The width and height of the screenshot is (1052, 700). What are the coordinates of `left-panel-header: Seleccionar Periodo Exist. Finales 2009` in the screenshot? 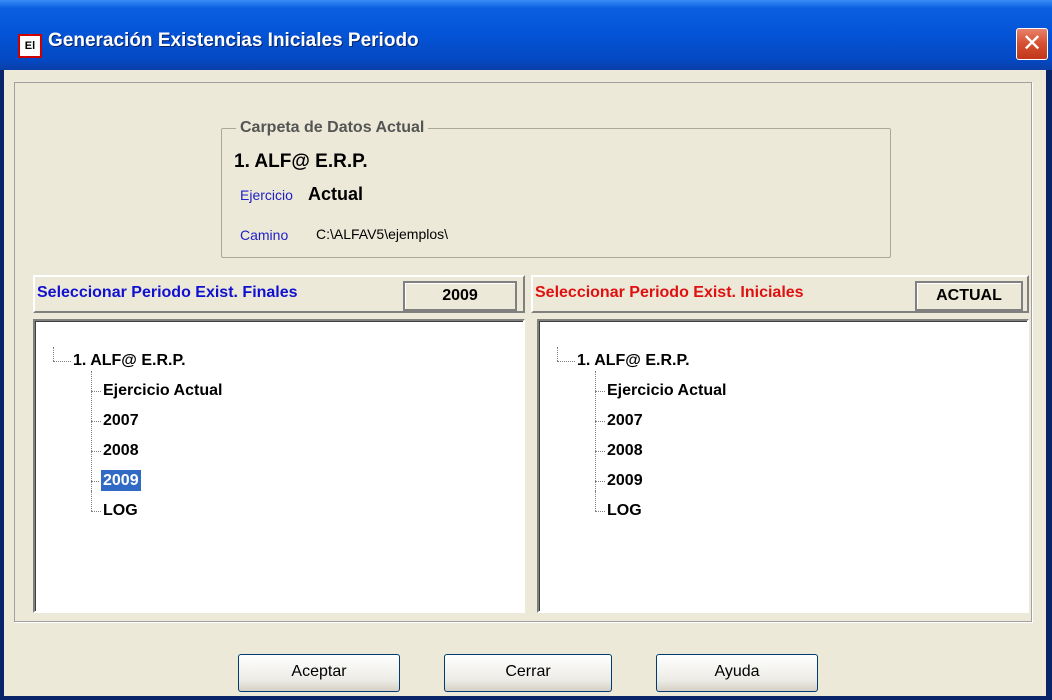 It's located at (279, 294).